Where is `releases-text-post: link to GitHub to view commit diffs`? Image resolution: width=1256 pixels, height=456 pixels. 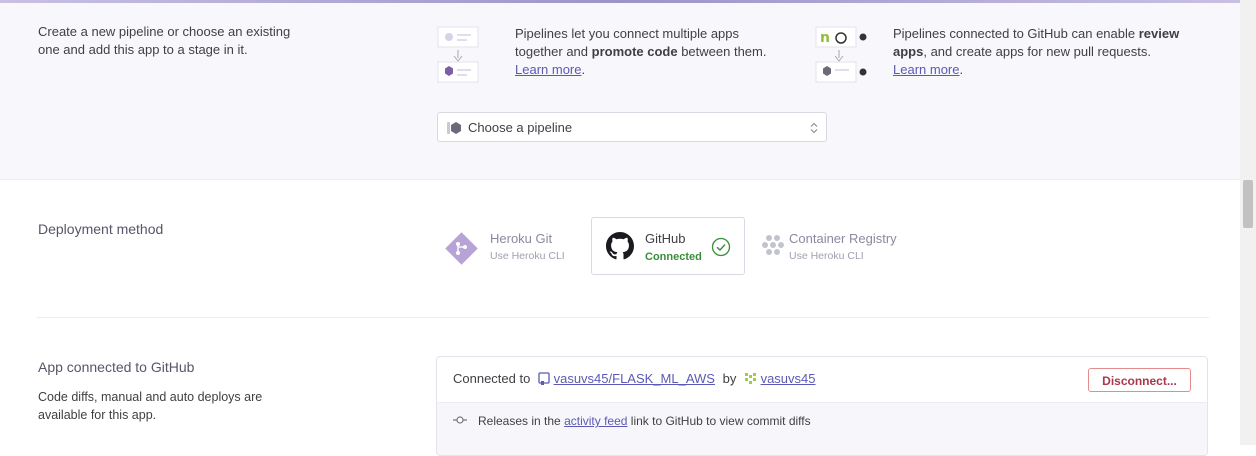 releases-text-post: link to GitHub to view commit diffs is located at coordinates (719, 421).